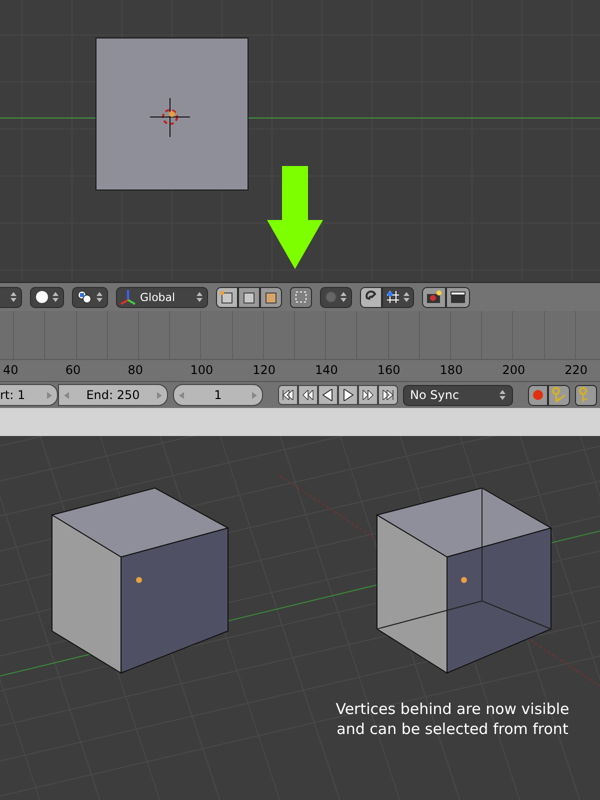 The width and height of the screenshot is (600, 800). I want to click on play-button, so click(348, 395).